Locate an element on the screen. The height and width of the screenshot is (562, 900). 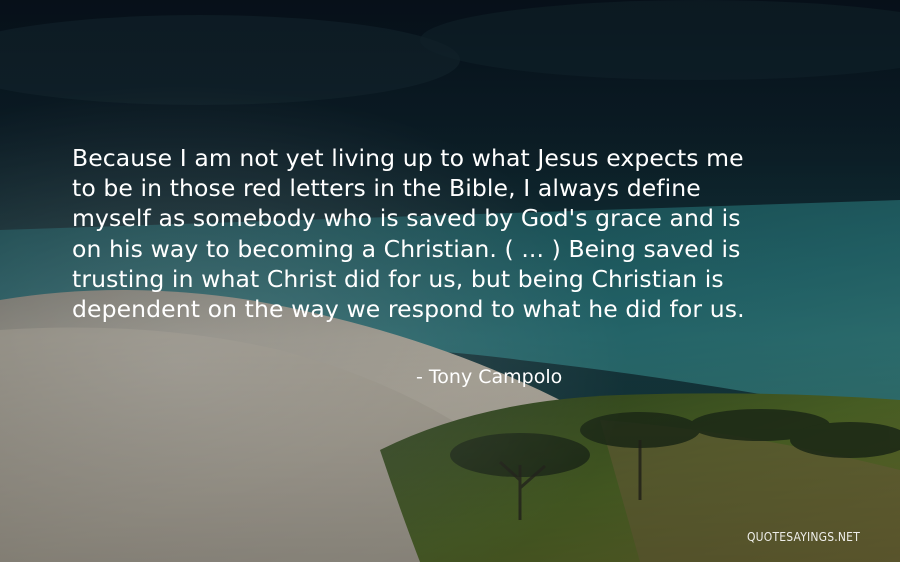
site-watermark: QUOTESAYINGS.NET is located at coordinates (803, 537).